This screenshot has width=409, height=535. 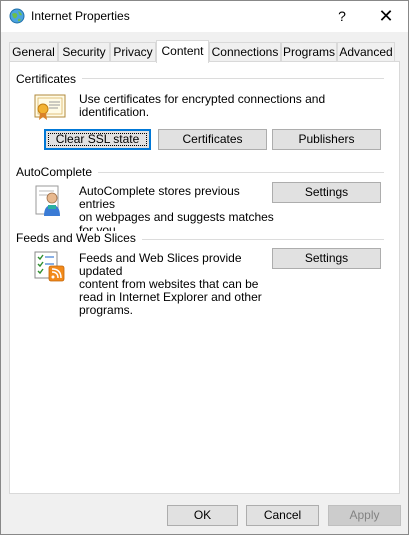 I want to click on tab-connections: Connections, so click(x=245, y=52).